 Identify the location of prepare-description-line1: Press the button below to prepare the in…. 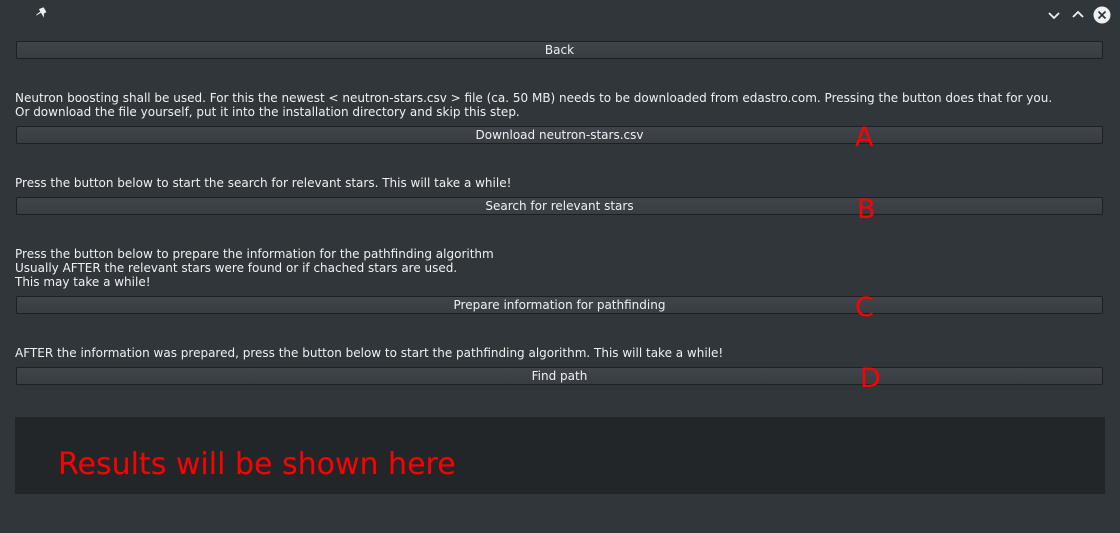
(254, 254).